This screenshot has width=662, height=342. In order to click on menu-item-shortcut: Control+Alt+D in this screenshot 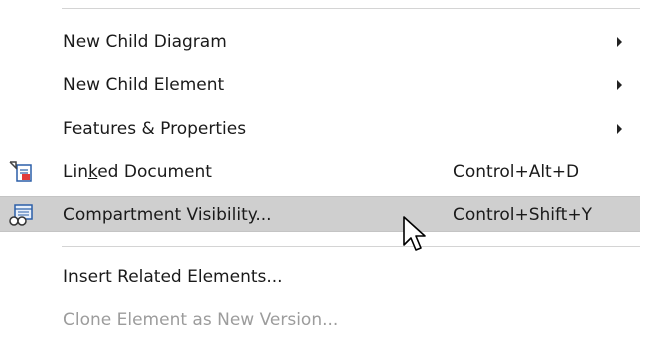, I will do `click(516, 172)`.